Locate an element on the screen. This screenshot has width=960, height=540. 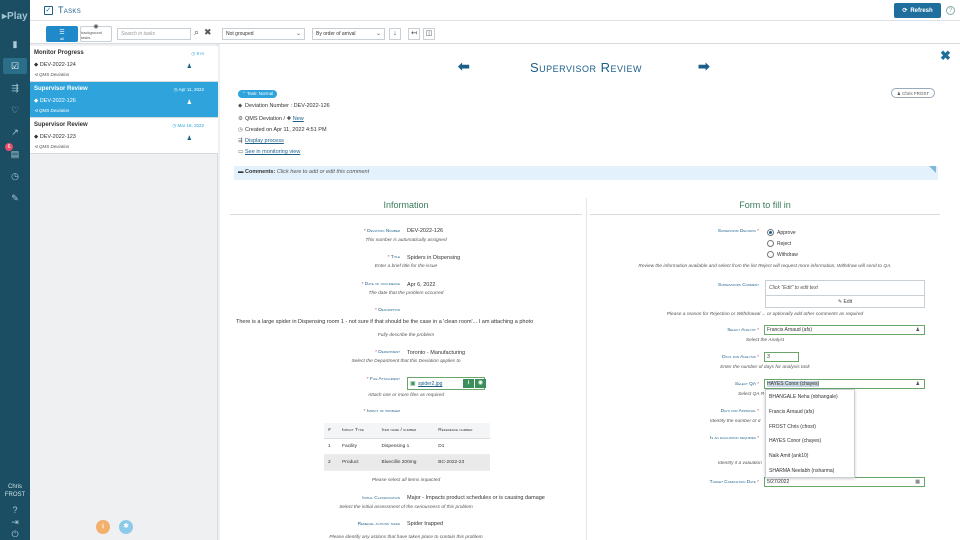
search-input: Search in tasks is located at coordinates (154, 34).